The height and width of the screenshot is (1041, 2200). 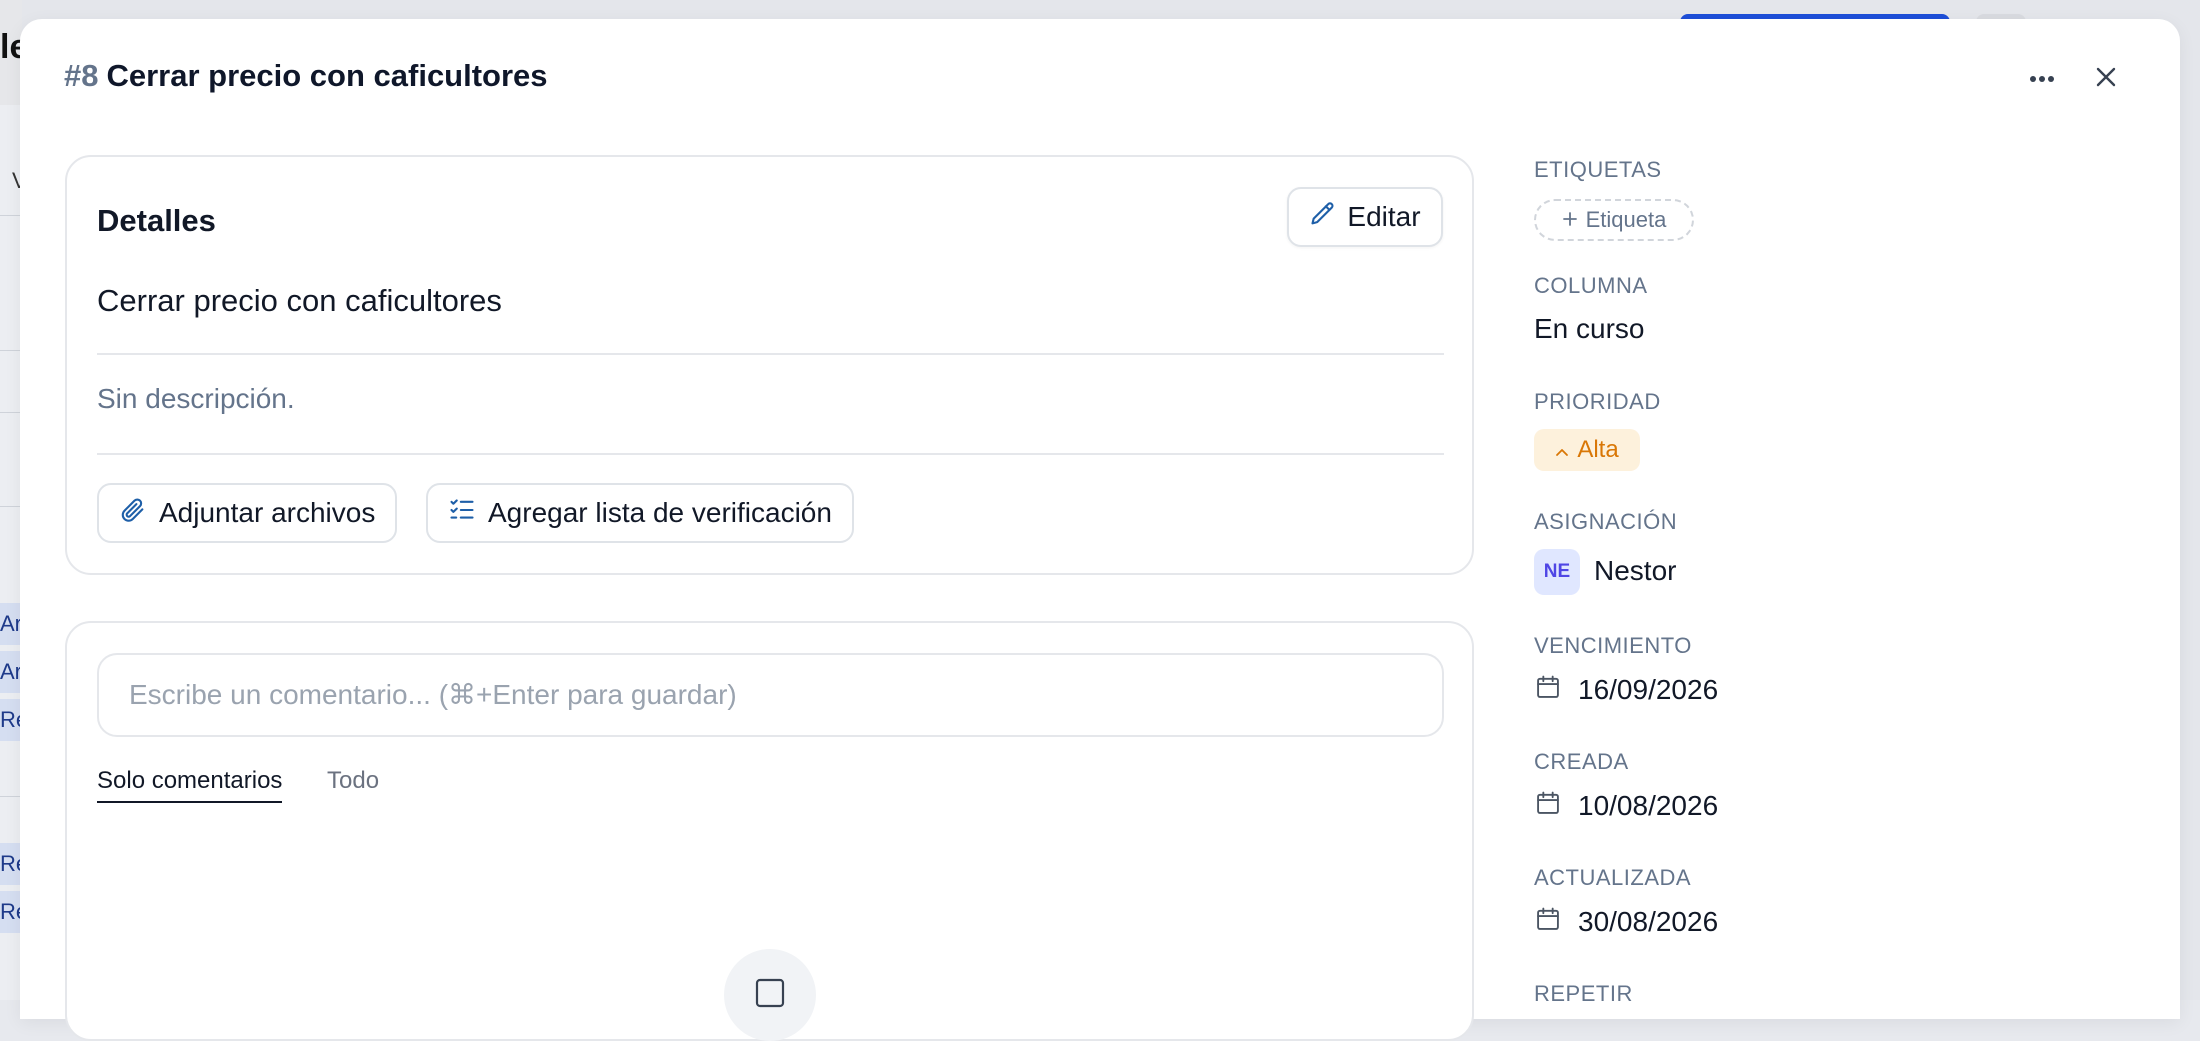 I want to click on comment-empty-icon, so click(x=770, y=995).